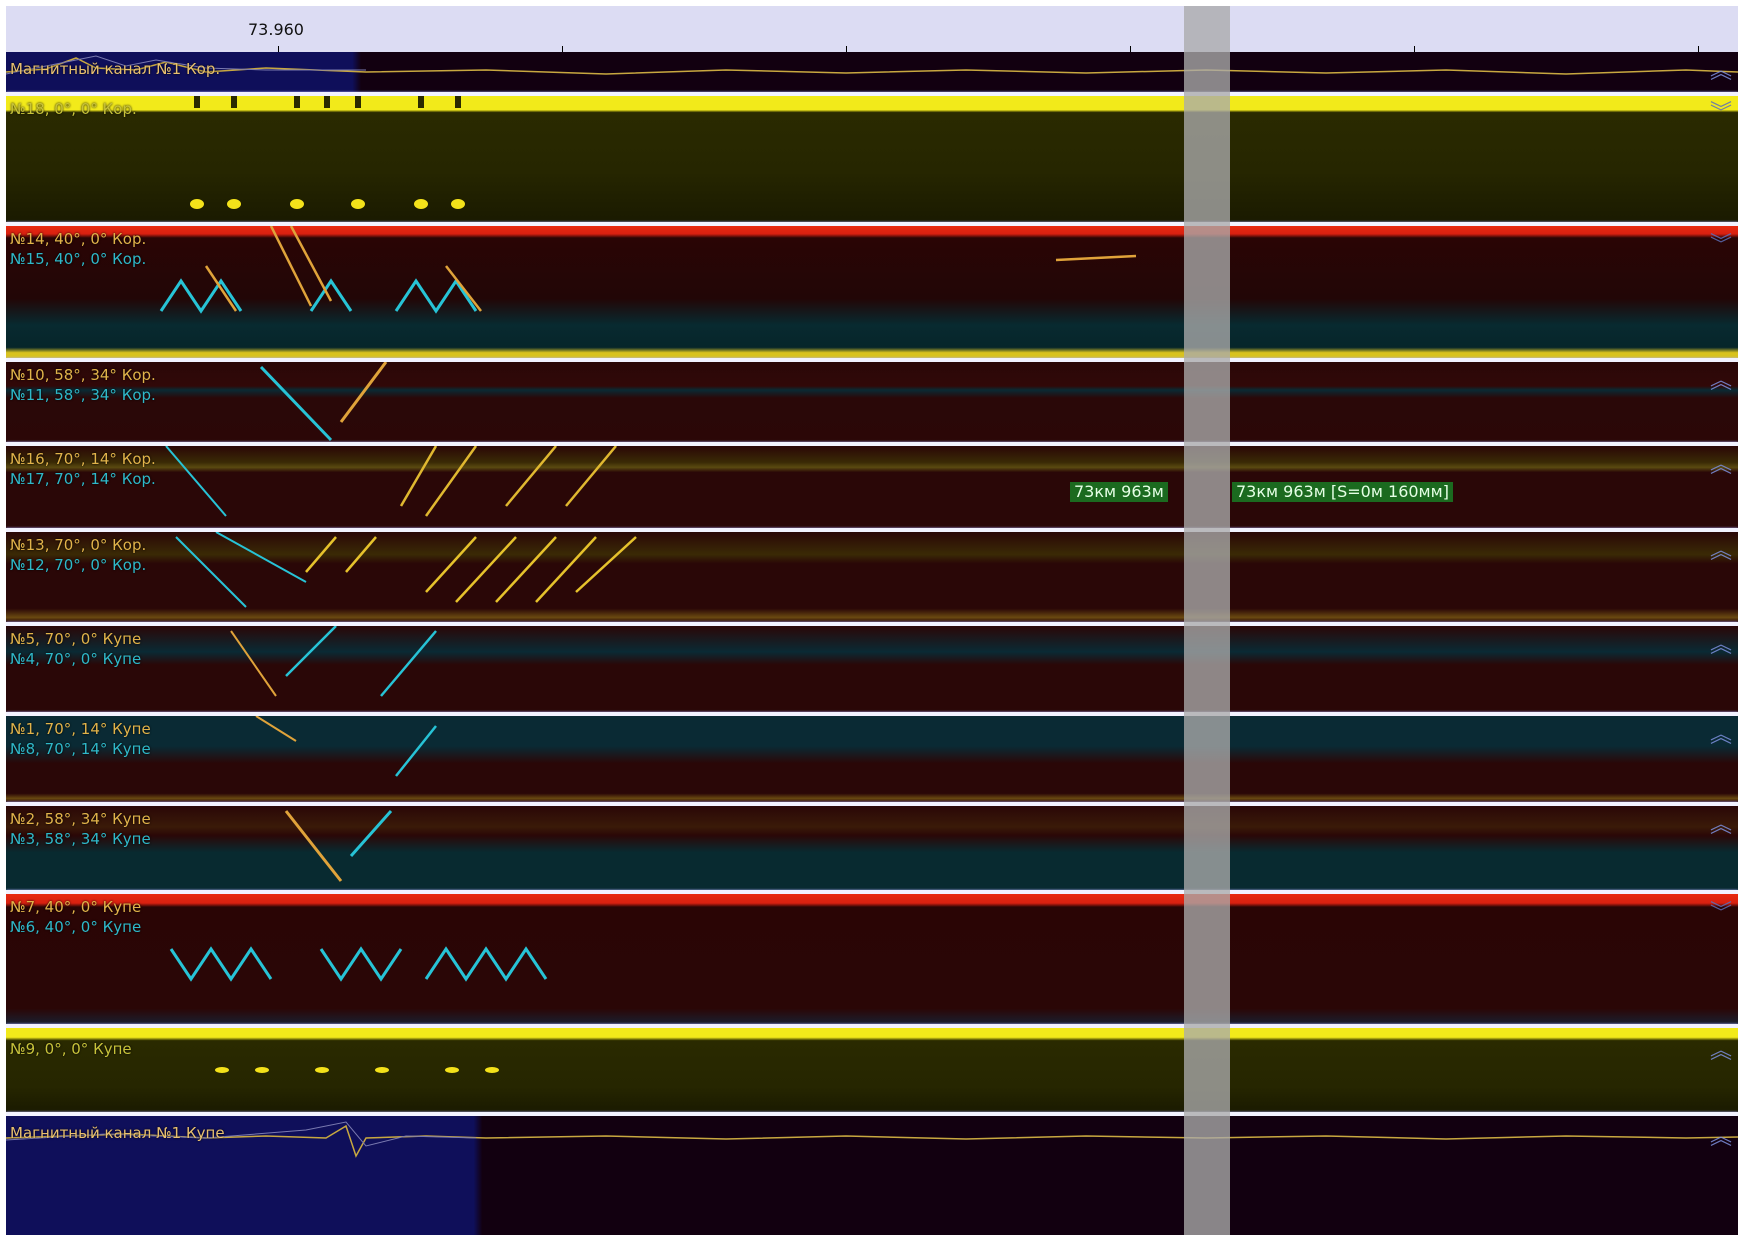 This screenshot has width=1744, height=1239. I want to click on panel-label-secondary: №17, 70°, 14° Кор., so click(83, 479).